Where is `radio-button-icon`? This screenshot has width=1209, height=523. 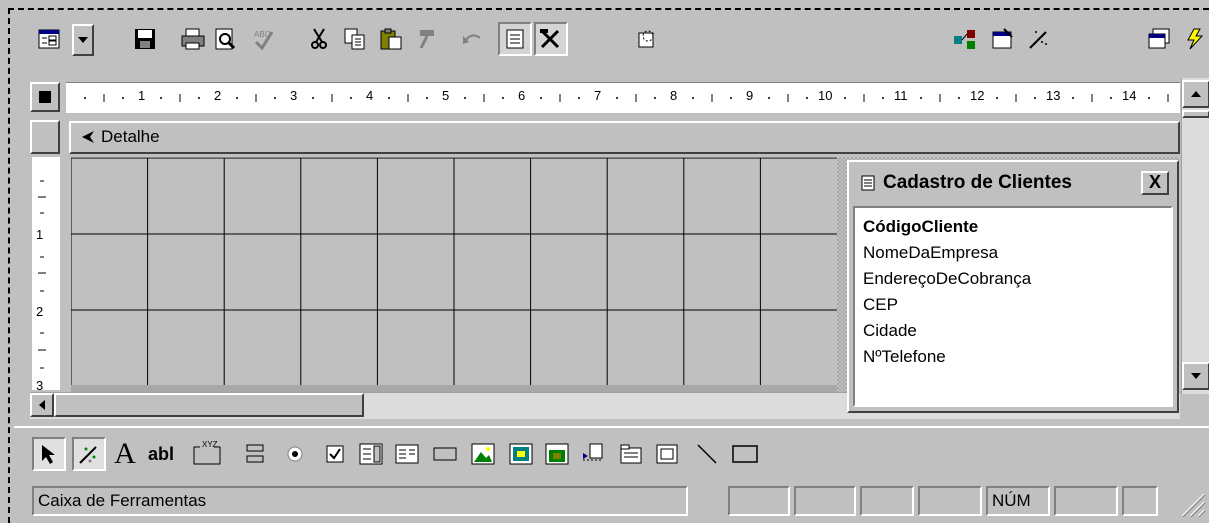 radio-button-icon is located at coordinates (295, 454).